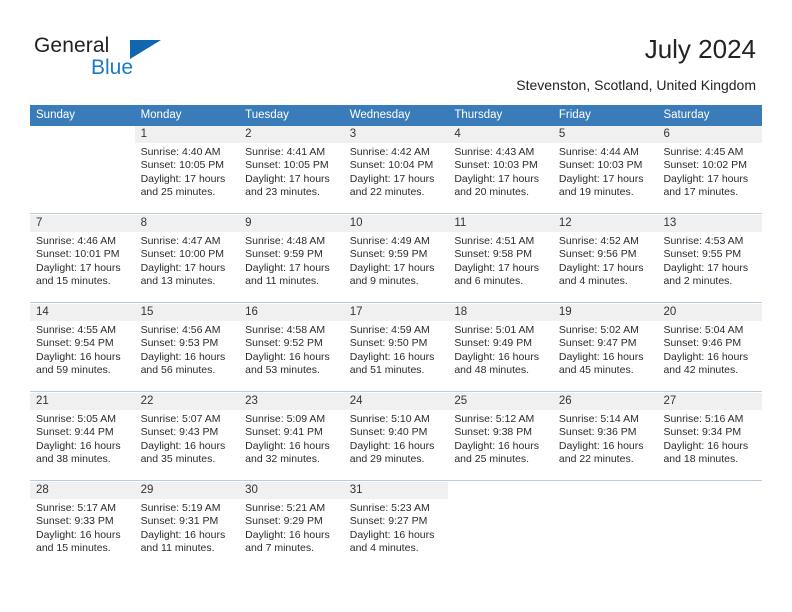 The height and width of the screenshot is (612, 792). I want to click on day-number: 5, so click(605, 134).